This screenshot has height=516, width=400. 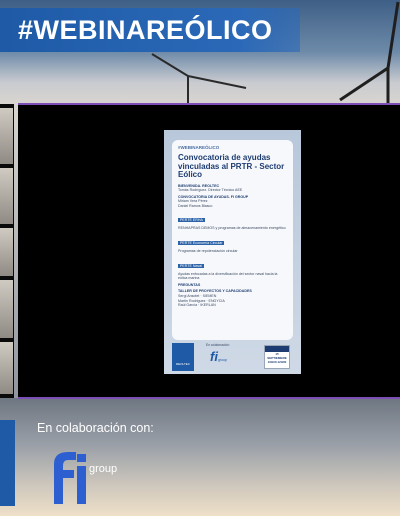 What do you see at coordinates (191, 265) in the screenshot?
I see `agenda-chip: PERTE Naval` at bounding box center [191, 265].